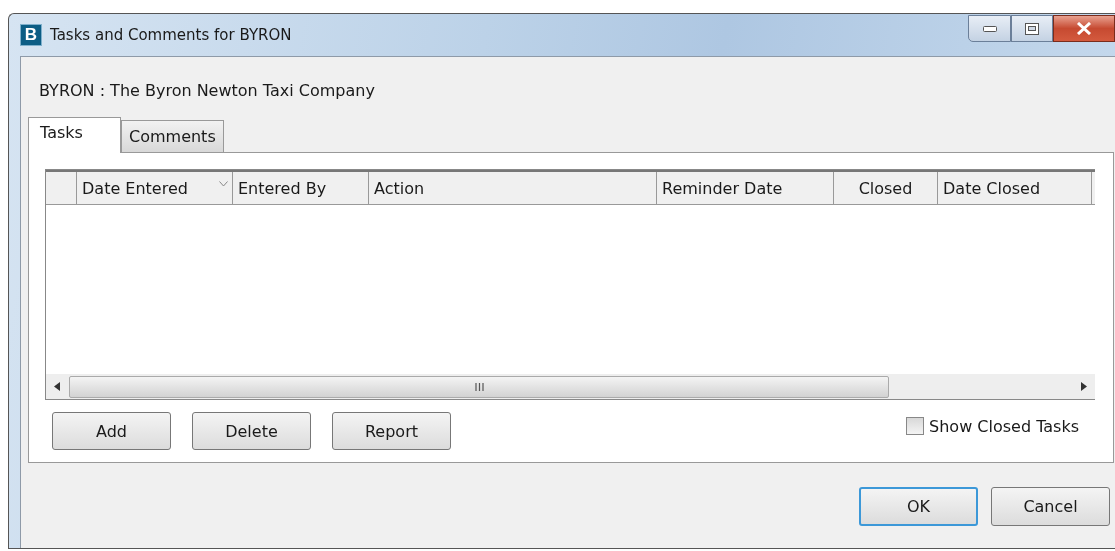 The image size is (1115, 551). What do you see at coordinates (251, 431) in the screenshot?
I see `action-button: Delete` at bounding box center [251, 431].